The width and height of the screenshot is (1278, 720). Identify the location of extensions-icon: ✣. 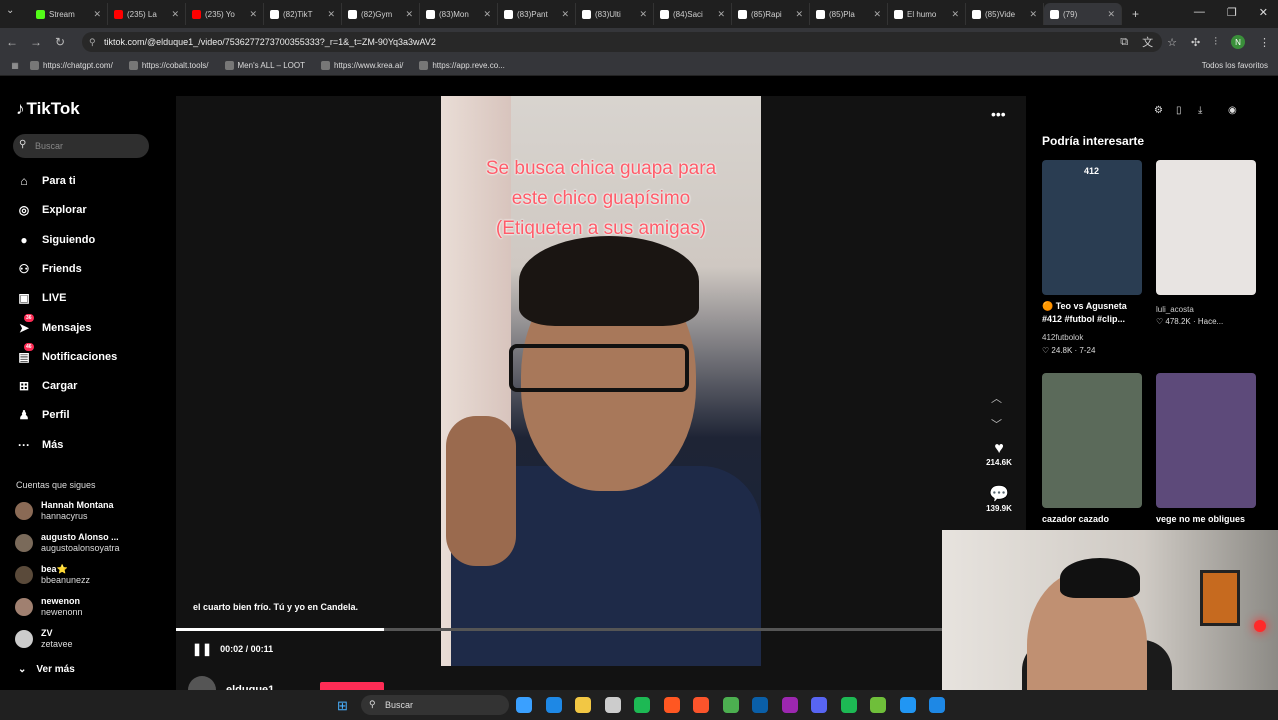
(1195, 42).